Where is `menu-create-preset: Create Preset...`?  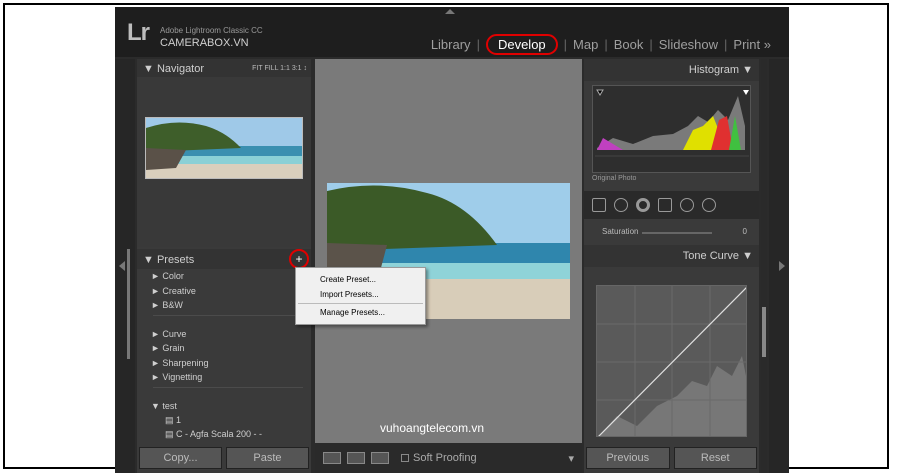 menu-create-preset: Create Preset... is located at coordinates (360, 279).